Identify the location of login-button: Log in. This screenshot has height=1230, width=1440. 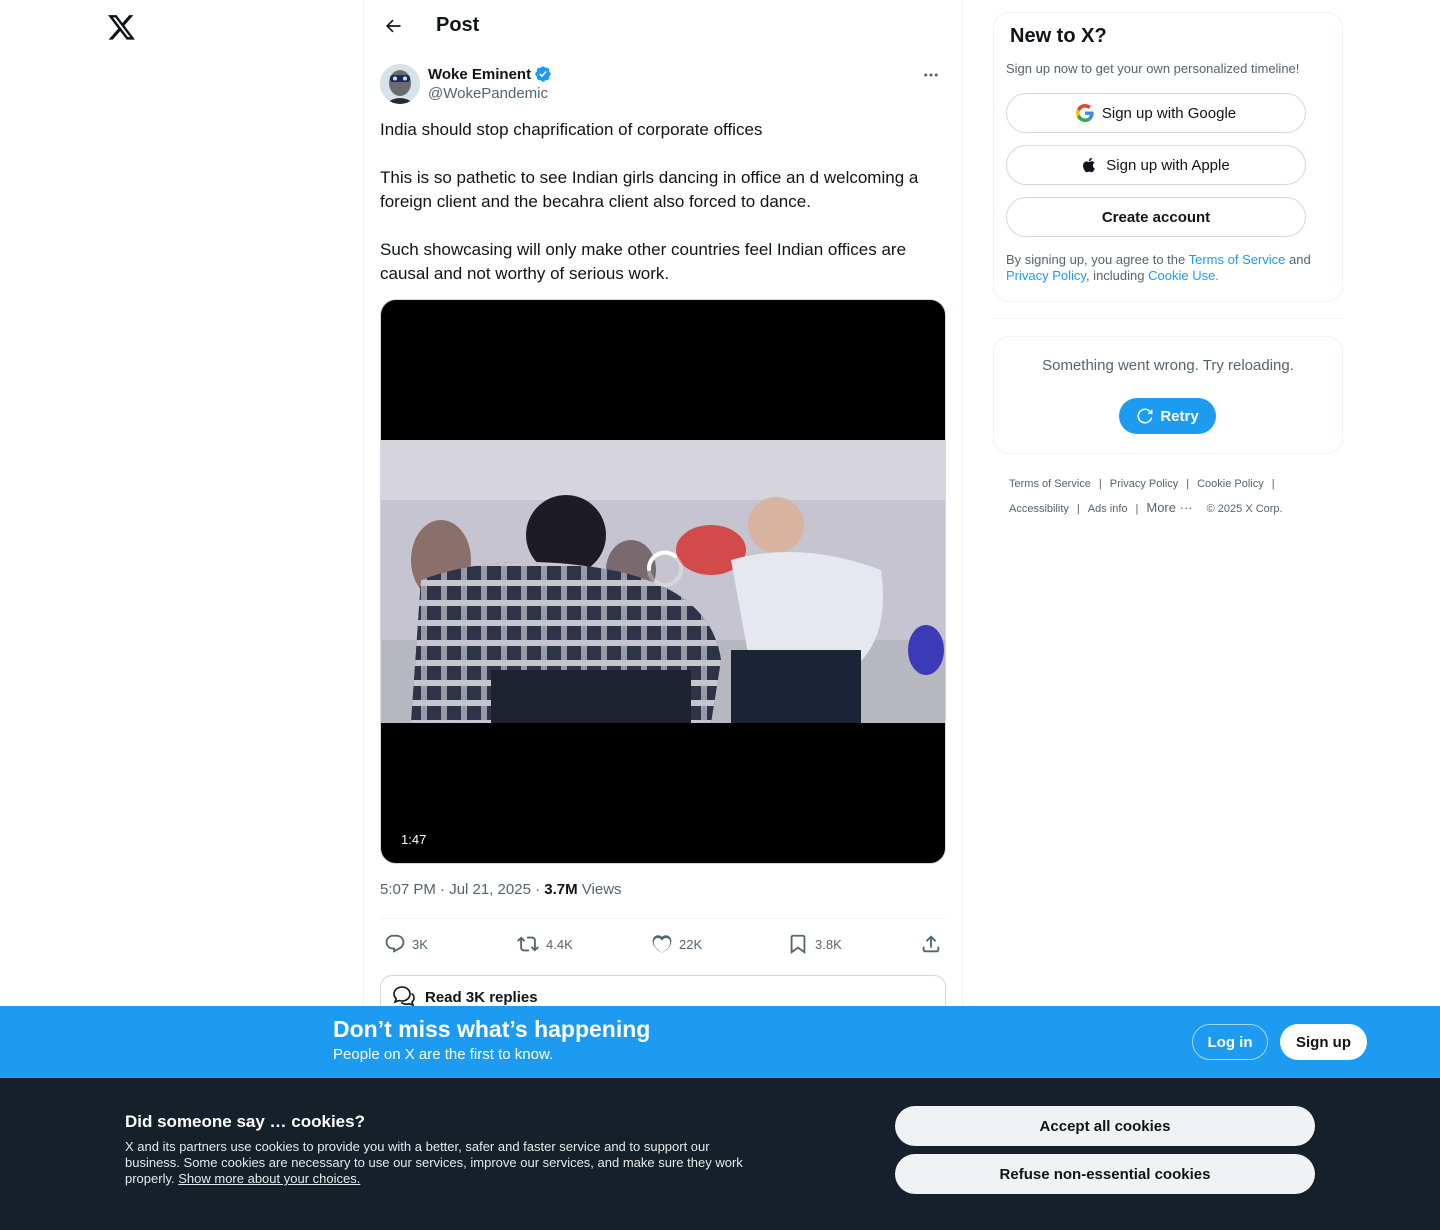
(1230, 1042).